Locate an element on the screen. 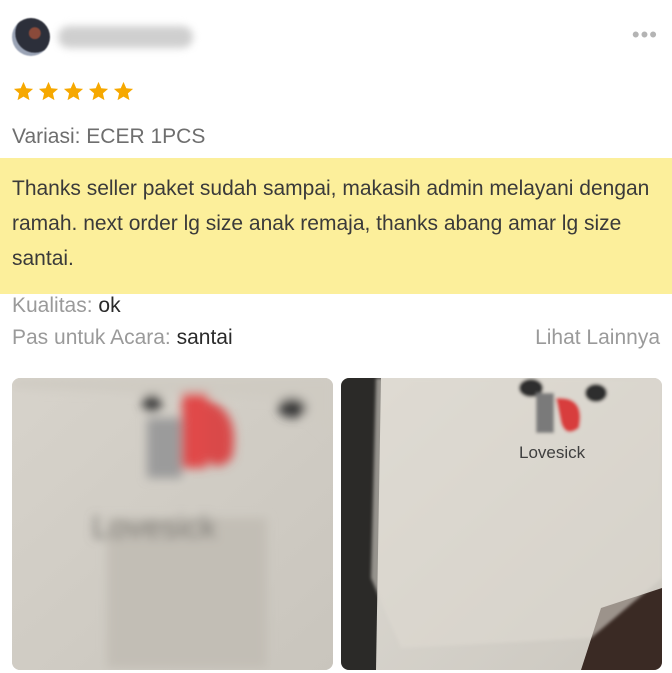 This screenshot has width=672, height=673. see-more-link: Lihat Lainnya is located at coordinates (597, 338).